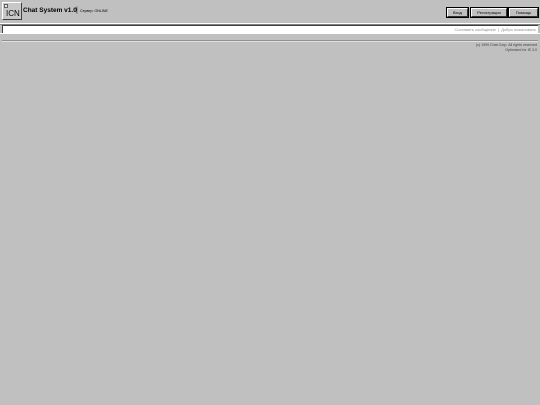 This screenshot has width=540, height=405. Describe the element at coordinates (6, 6) in the screenshot. I see `broken-image-icon` at that location.